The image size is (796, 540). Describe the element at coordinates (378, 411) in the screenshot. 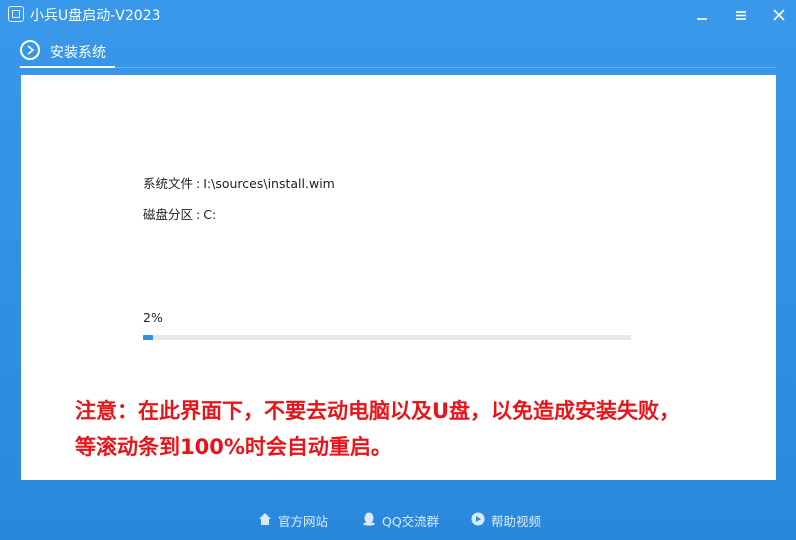

I see `warning-line-1: 注意：在此界面下，不要去动电脑以及U盘，以免造成安装失败，` at that location.